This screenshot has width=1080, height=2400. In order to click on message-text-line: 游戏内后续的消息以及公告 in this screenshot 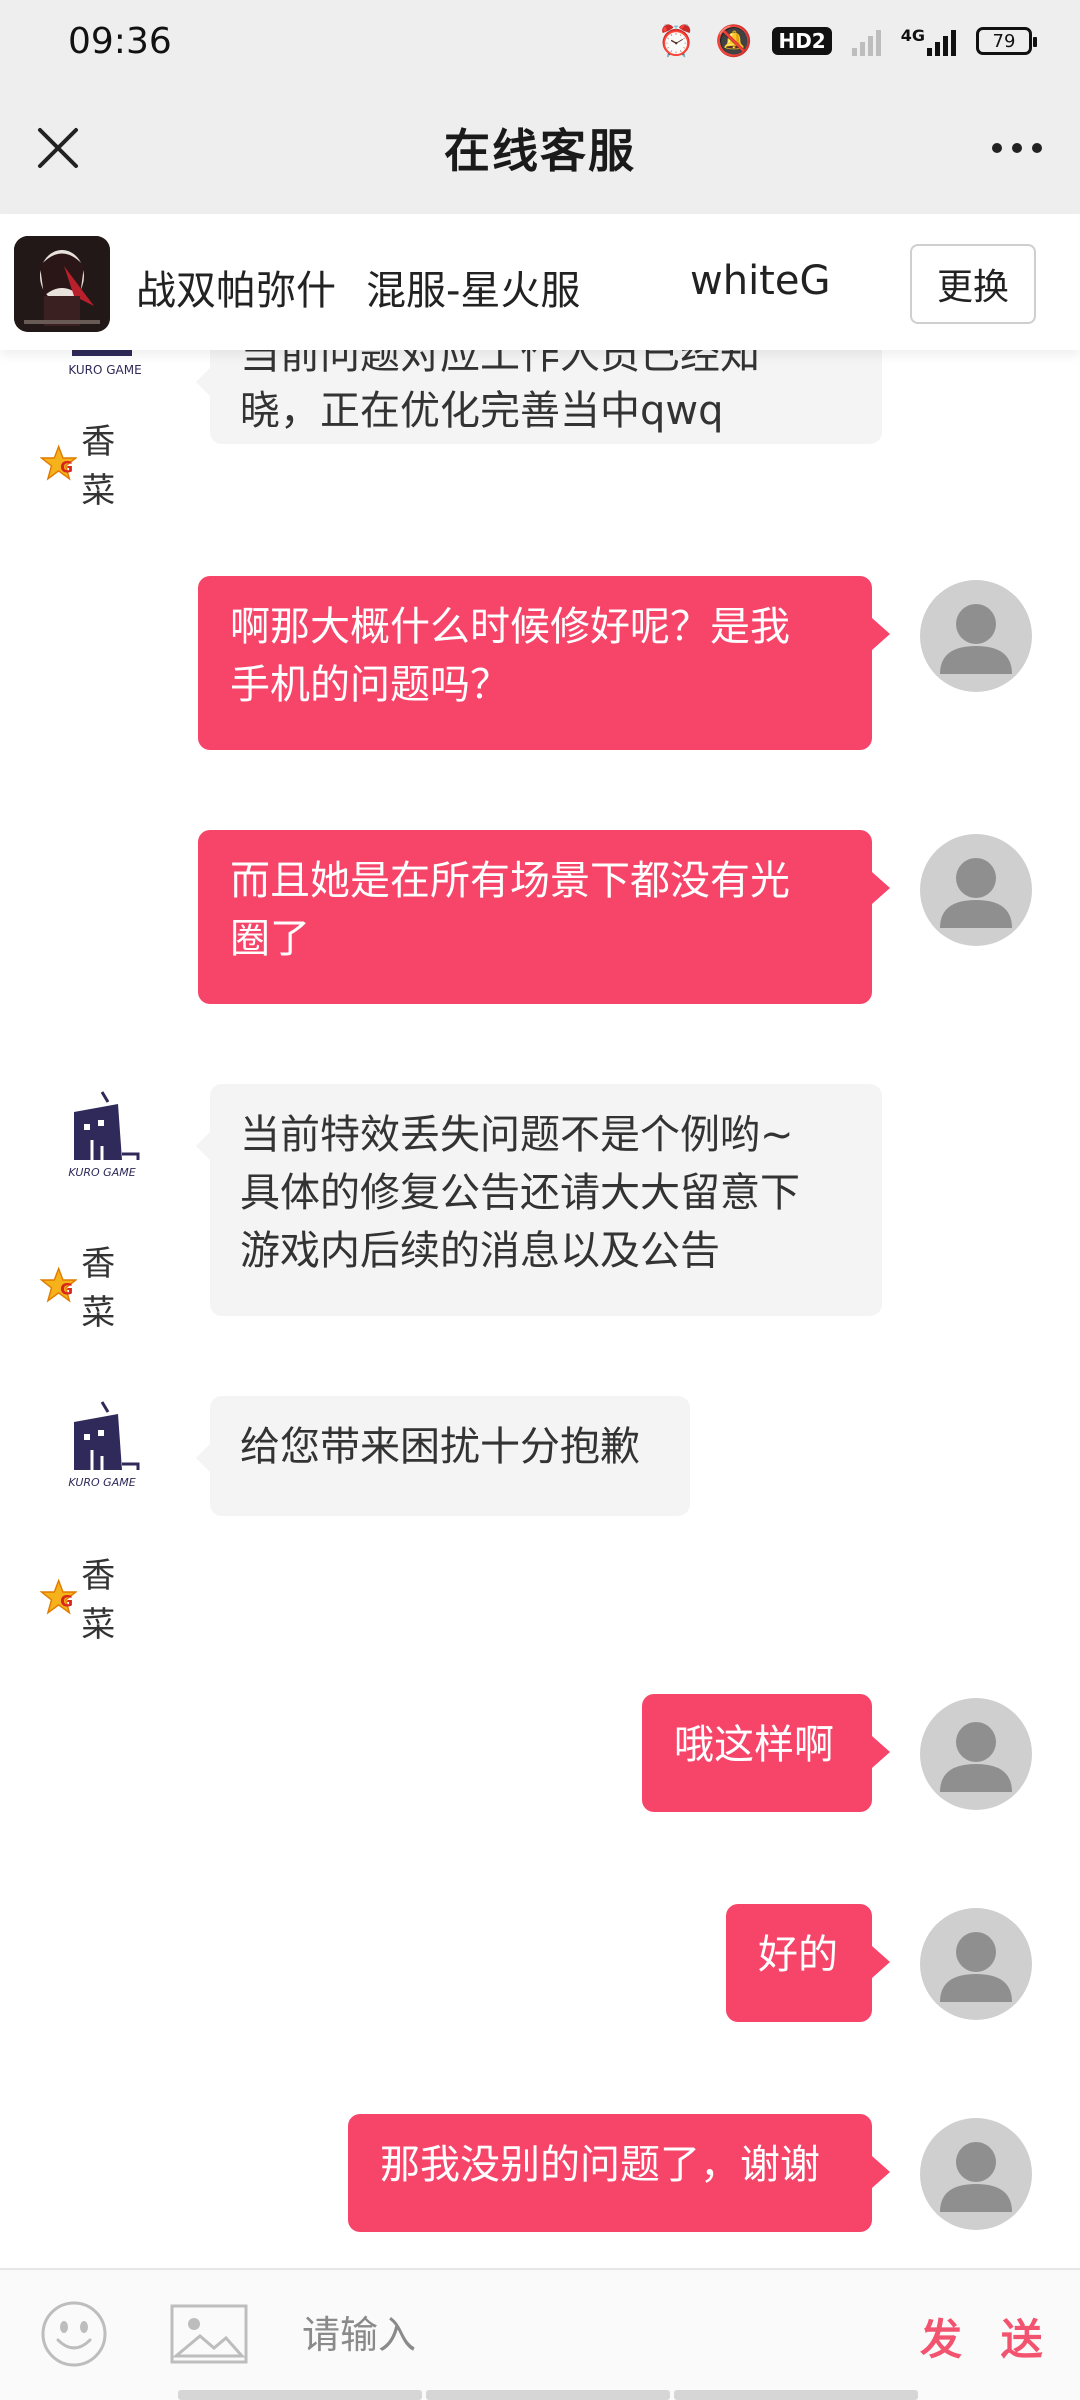, I will do `click(480, 1251)`.